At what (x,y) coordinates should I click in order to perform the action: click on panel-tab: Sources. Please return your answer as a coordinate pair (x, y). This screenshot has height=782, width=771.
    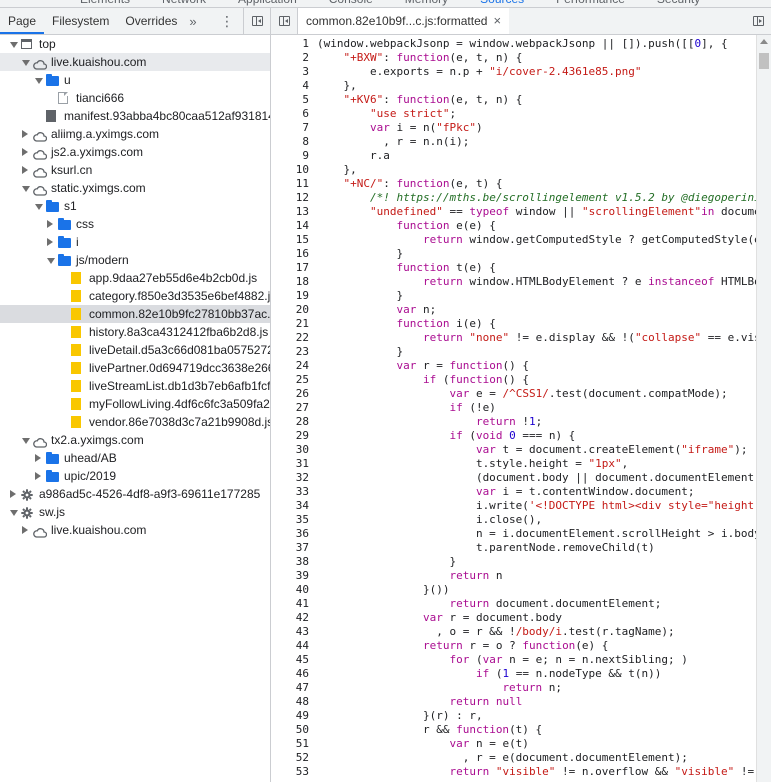
    Looking at the image, I should click on (502, 3).